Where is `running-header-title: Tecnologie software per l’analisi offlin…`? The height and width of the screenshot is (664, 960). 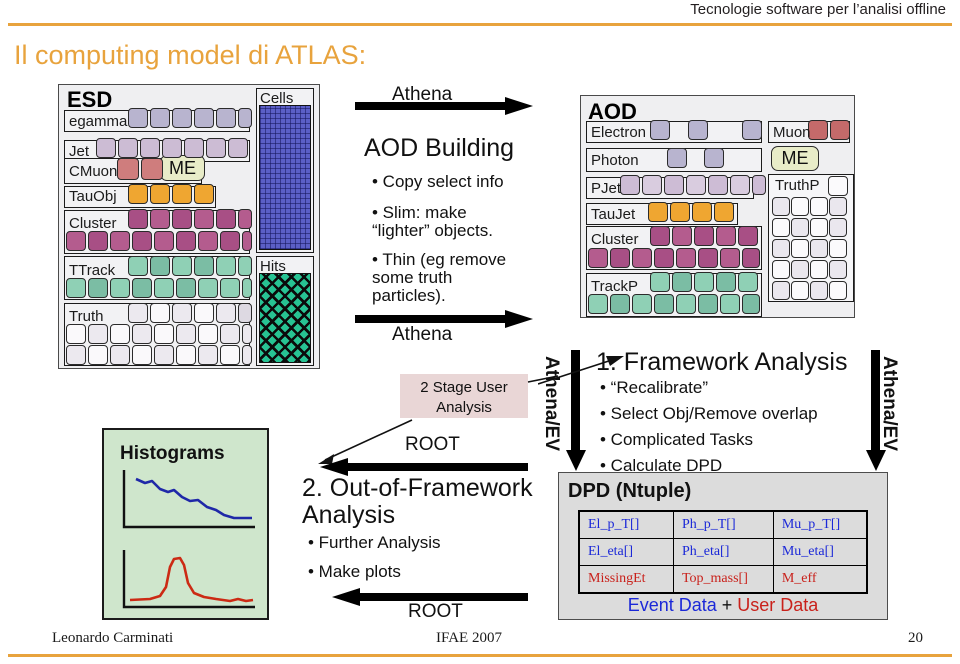
running-header-title: Tecnologie software per l’analisi offlin… is located at coordinates (818, 9).